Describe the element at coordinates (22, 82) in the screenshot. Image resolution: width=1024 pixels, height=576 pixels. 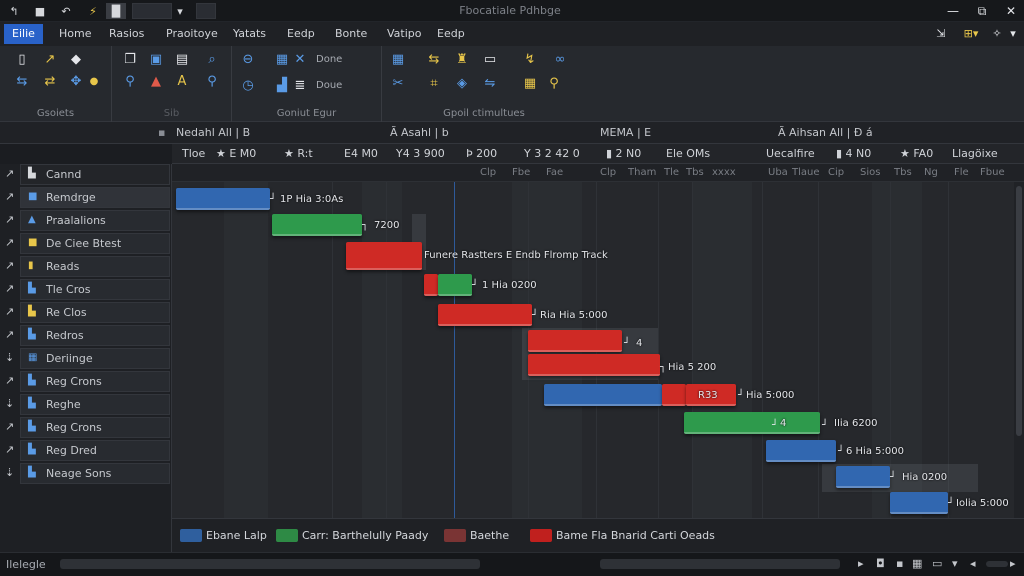
I see `link-icon: ⇆` at that location.